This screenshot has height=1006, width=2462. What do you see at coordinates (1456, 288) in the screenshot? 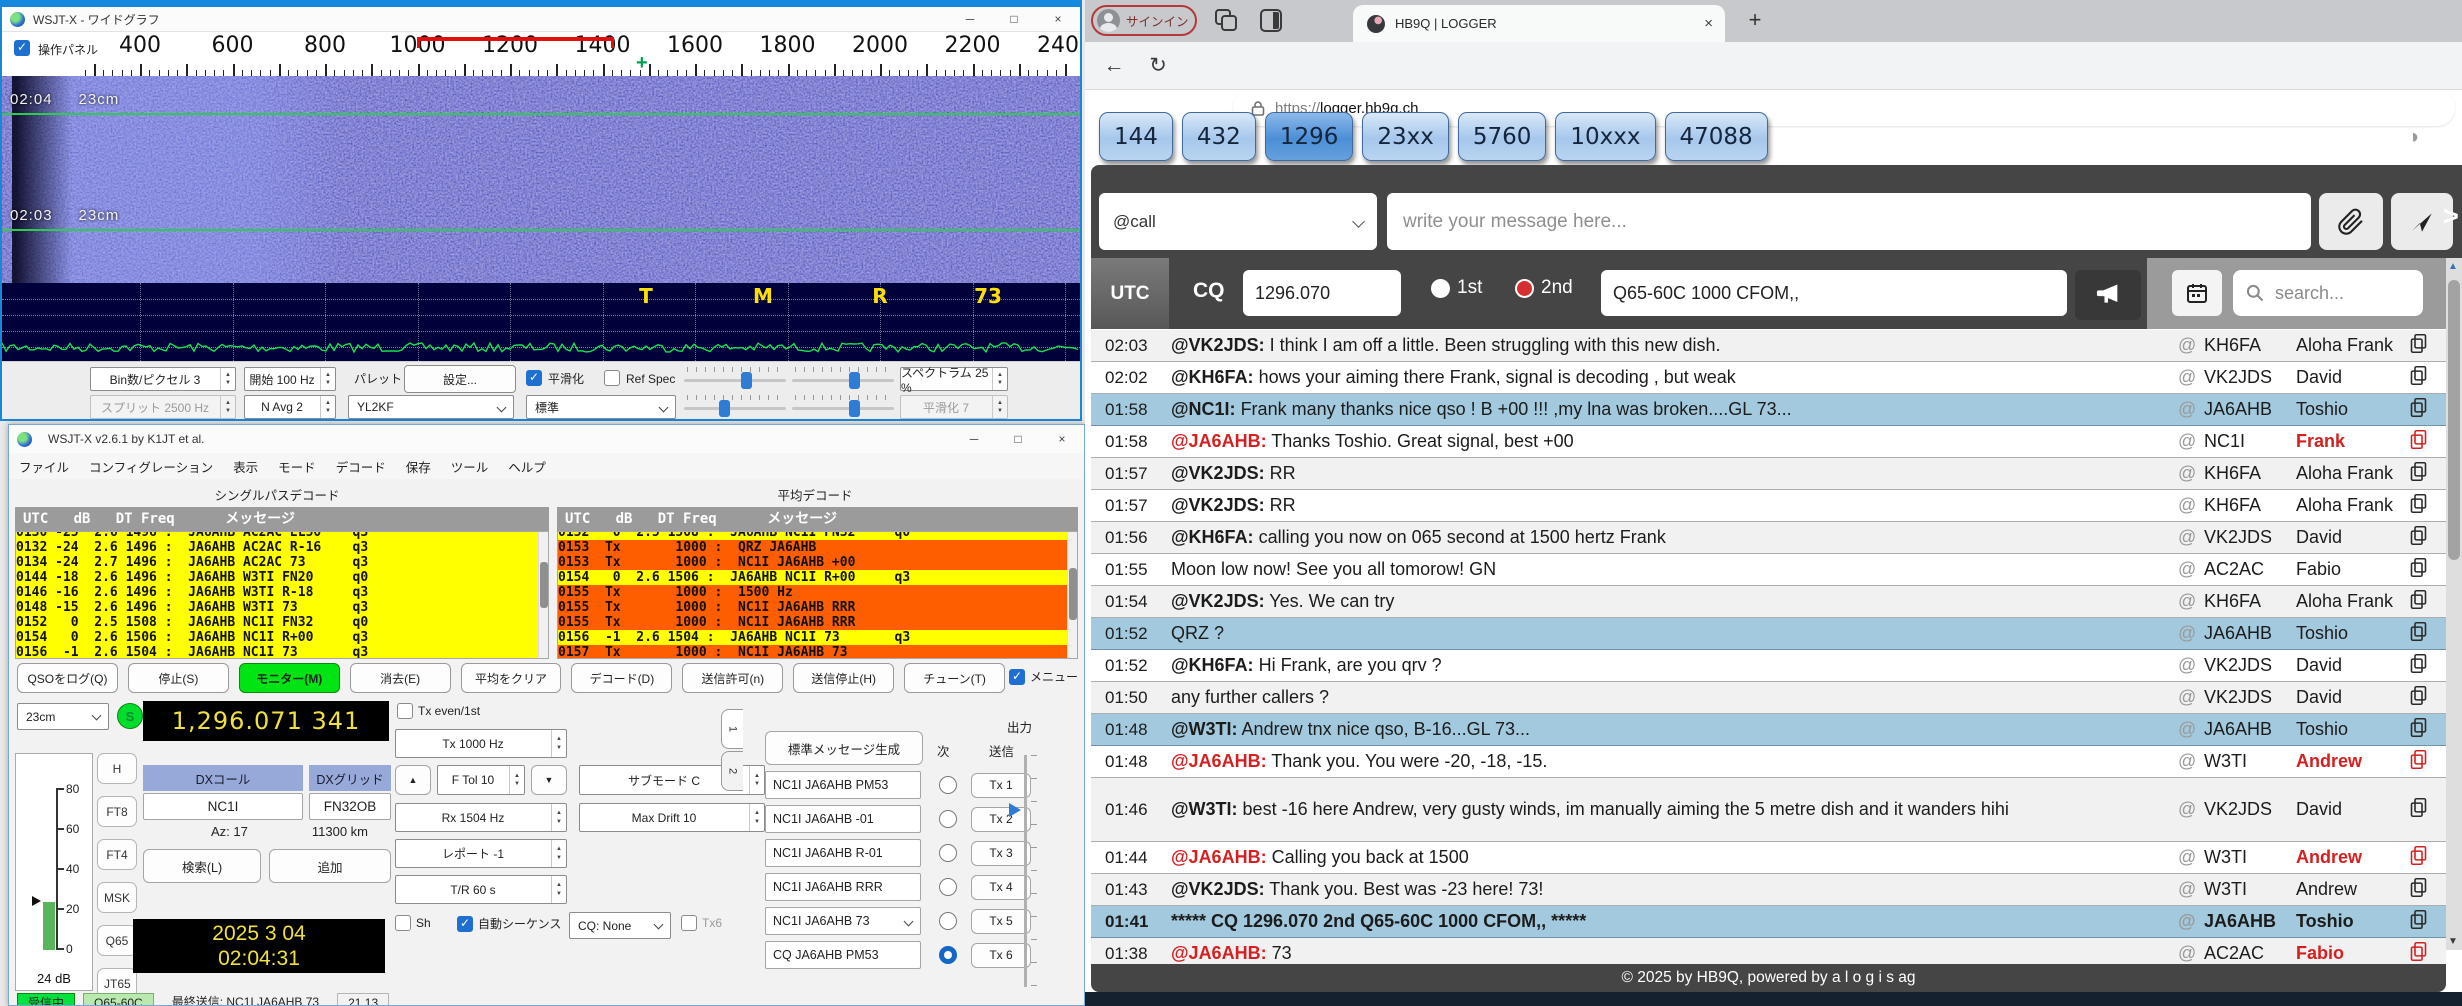
I see `first-radio: 1st` at bounding box center [1456, 288].